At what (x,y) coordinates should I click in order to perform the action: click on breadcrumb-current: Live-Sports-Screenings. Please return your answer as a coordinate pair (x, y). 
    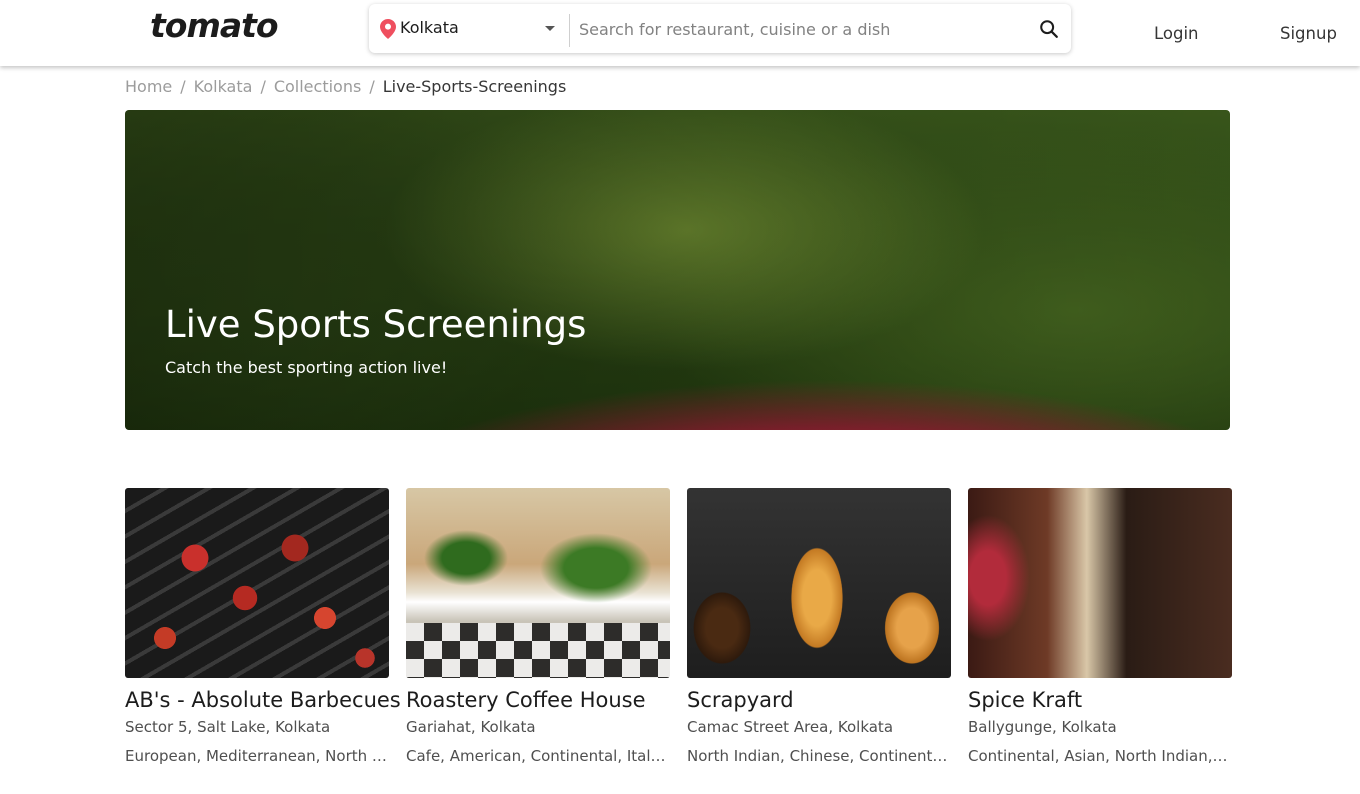
    Looking at the image, I should click on (474, 86).